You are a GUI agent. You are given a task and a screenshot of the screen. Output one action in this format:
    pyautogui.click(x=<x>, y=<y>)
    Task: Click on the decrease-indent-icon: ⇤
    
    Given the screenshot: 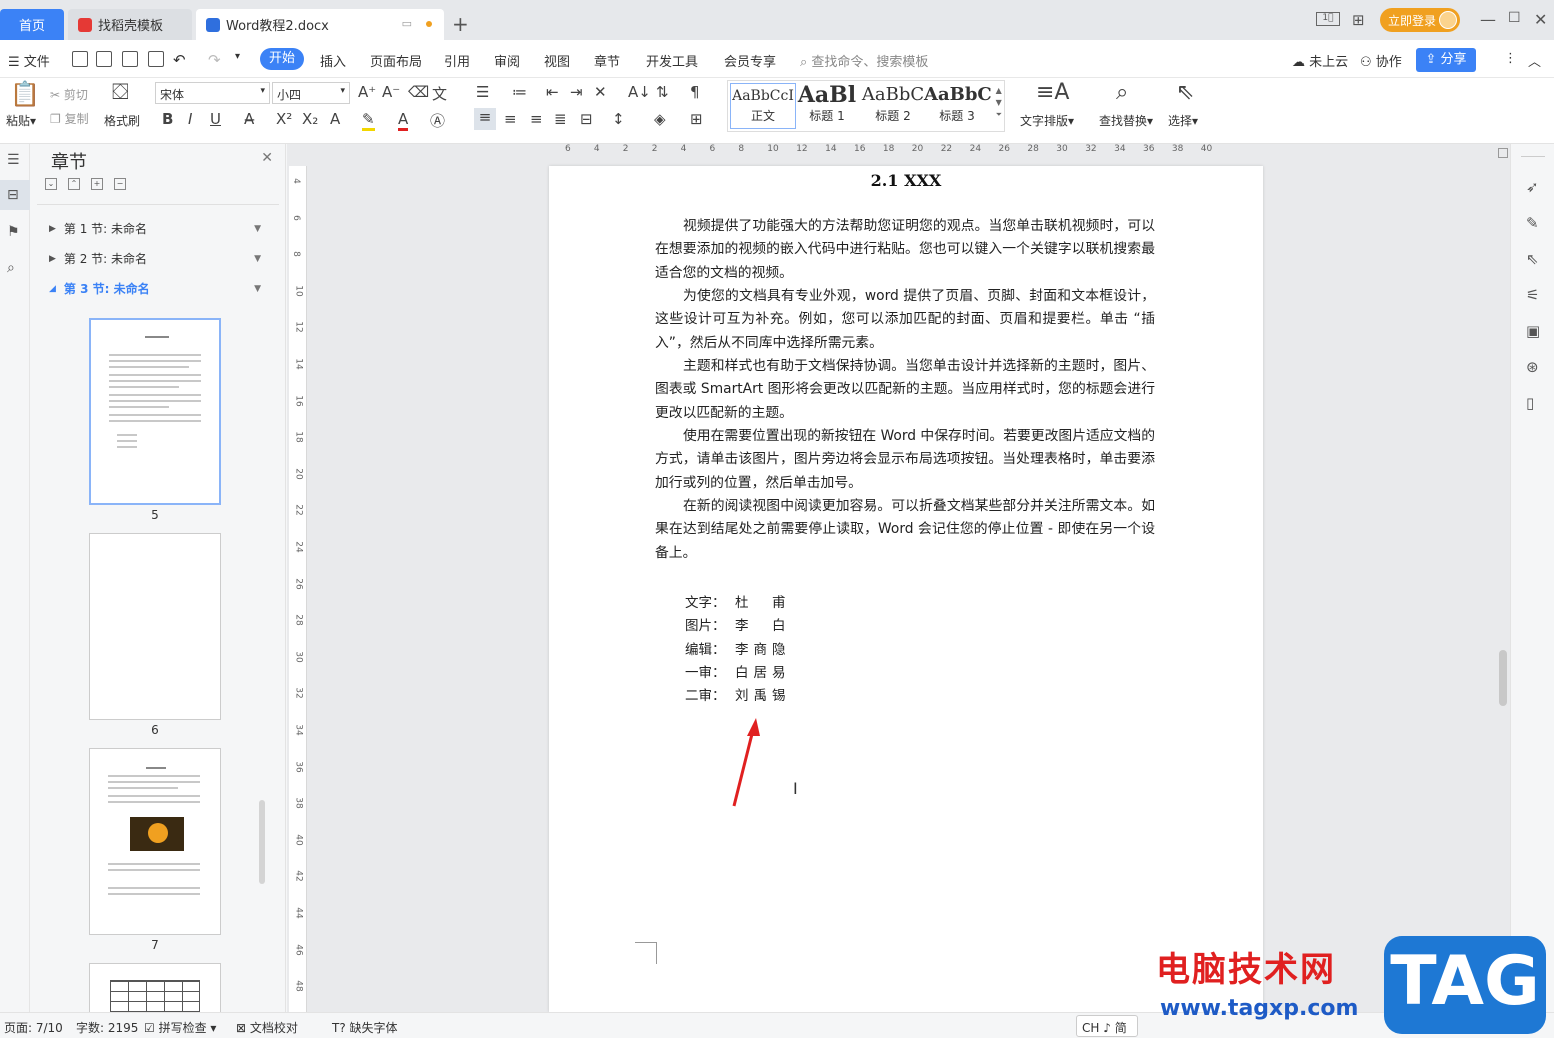 What is the action you would take?
    pyautogui.click(x=552, y=92)
    